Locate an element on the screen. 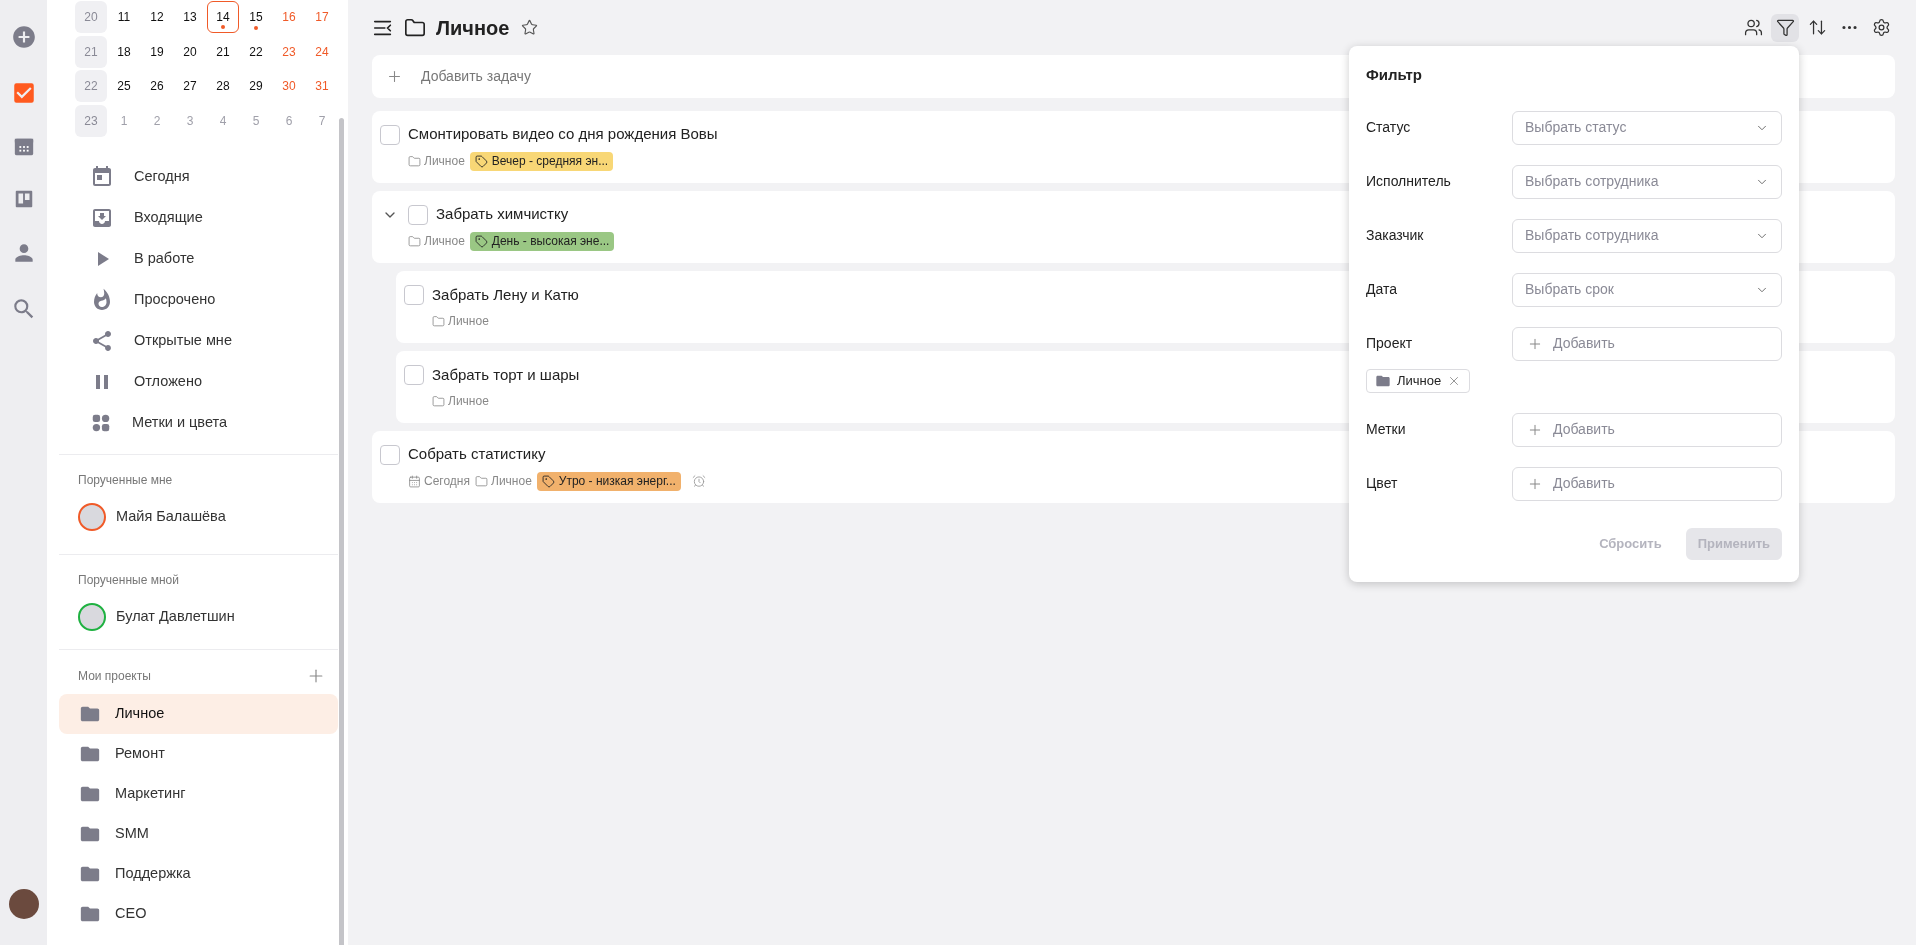 Image resolution: width=1916 pixels, height=945 pixels. popover-title: Фильтр is located at coordinates (1394, 75).